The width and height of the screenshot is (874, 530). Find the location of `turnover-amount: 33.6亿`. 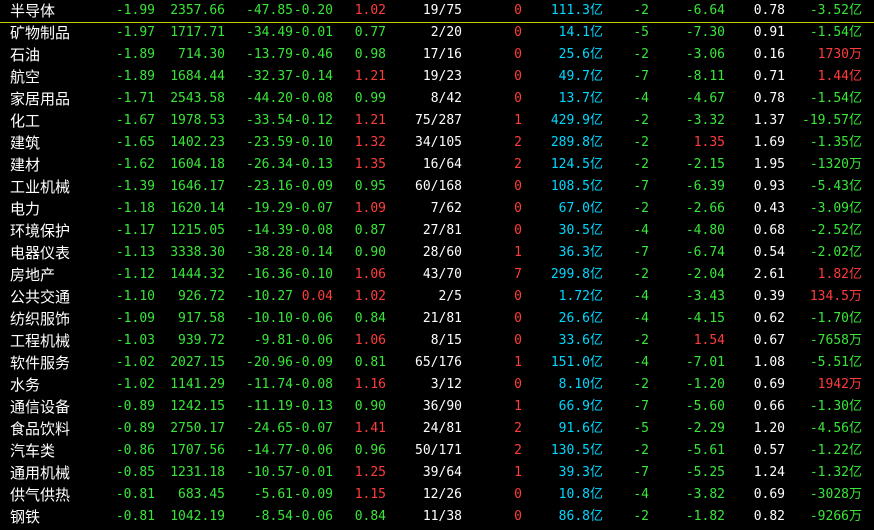

turnover-amount: 33.6亿 is located at coordinates (581, 341).